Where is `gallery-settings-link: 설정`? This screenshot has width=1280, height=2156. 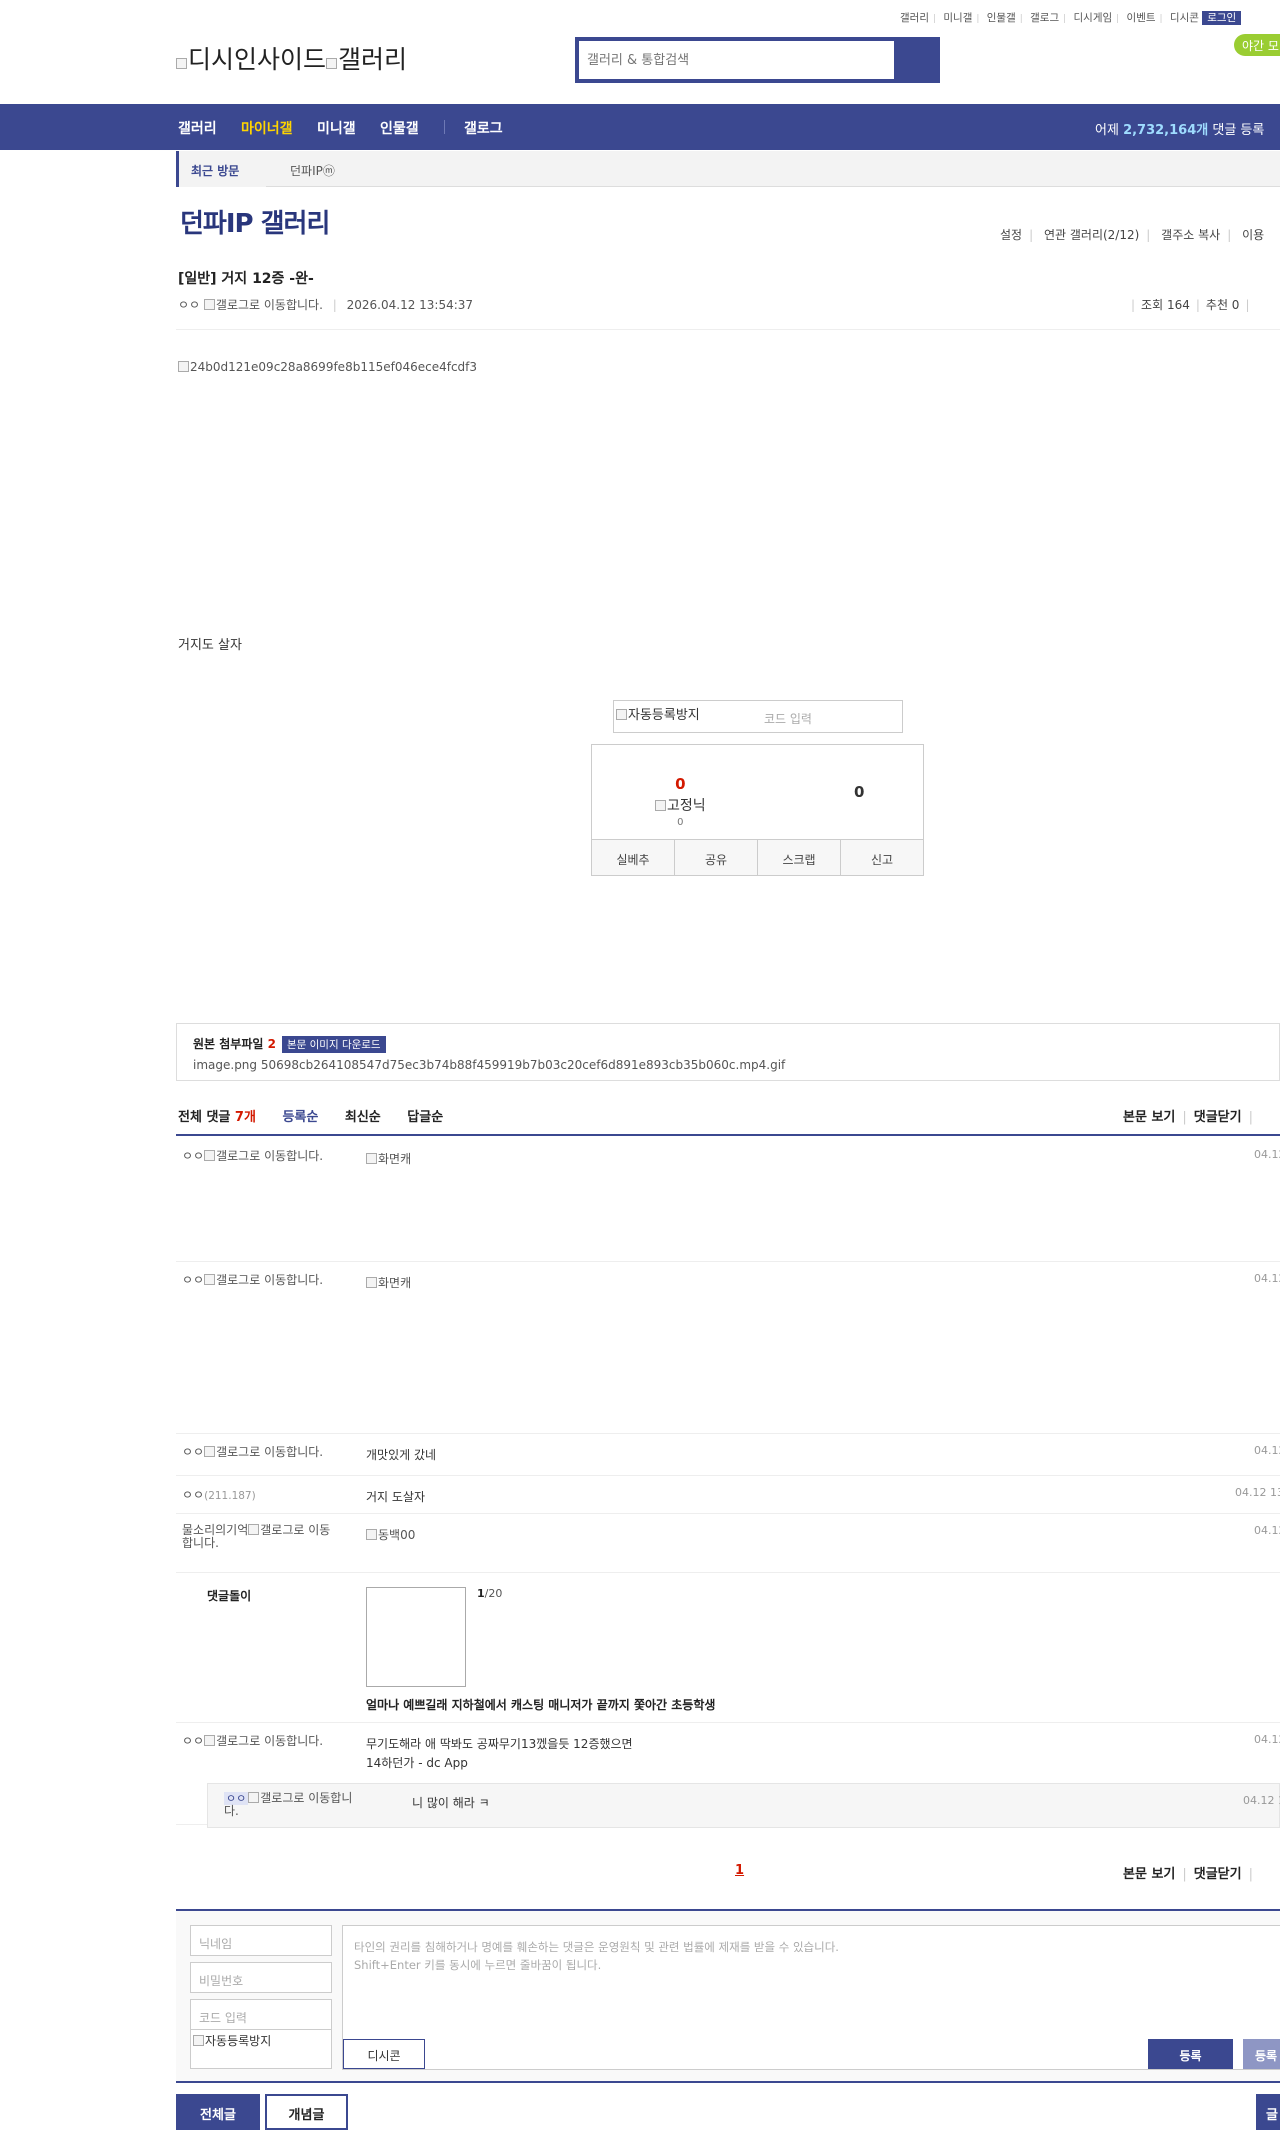
gallery-settings-link: 설정 is located at coordinates (1011, 235).